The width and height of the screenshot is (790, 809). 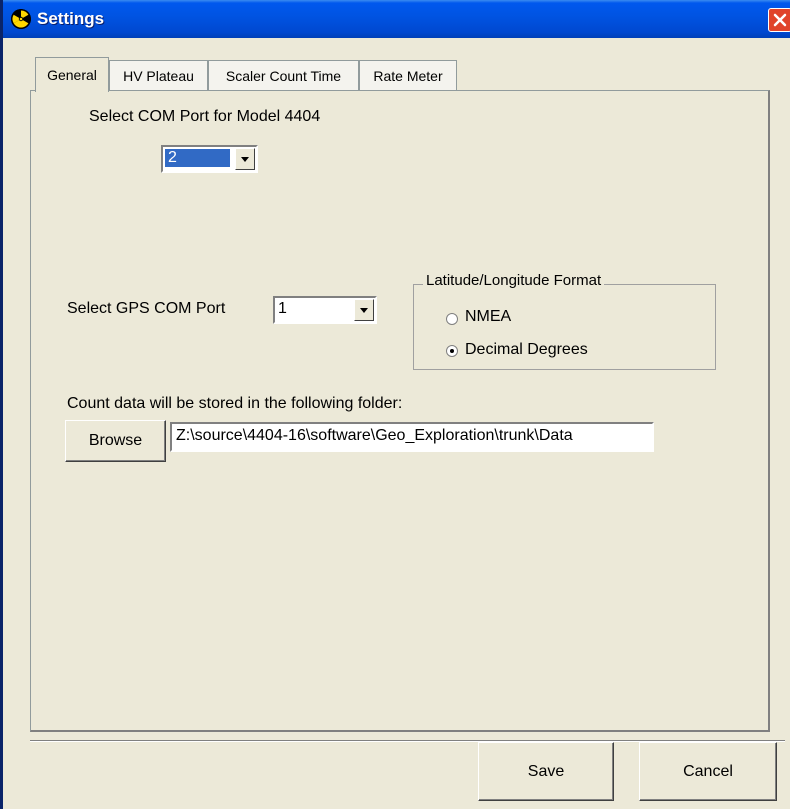 I want to click on com-port-label: Select COM Port for Model 4404, so click(x=205, y=116).